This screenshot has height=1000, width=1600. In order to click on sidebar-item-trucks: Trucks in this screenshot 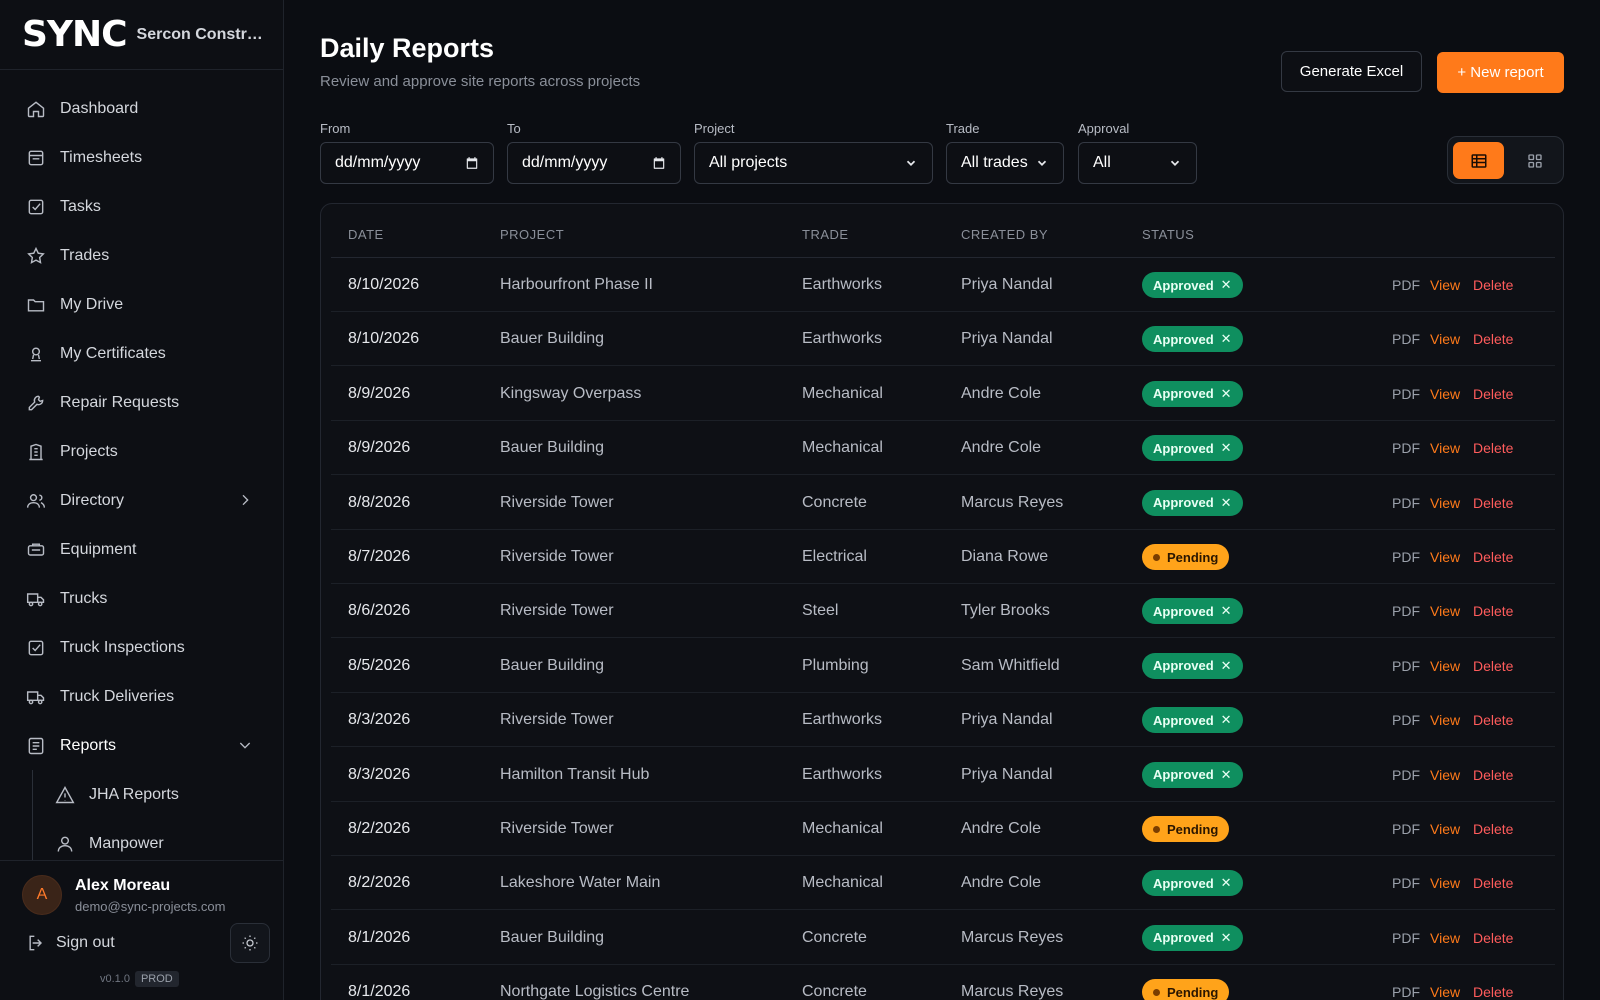, I will do `click(141, 598)`.